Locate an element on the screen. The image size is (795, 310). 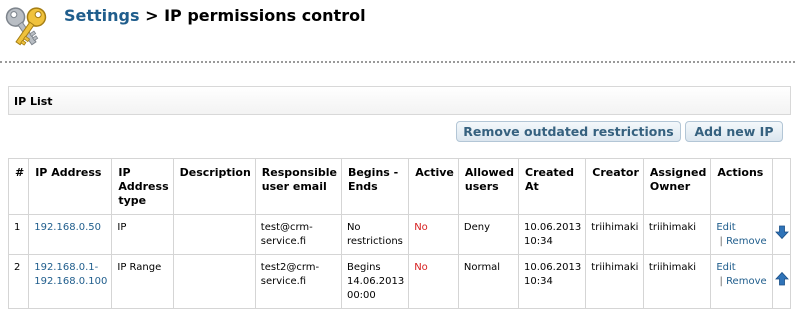
col-header-email: Responsible user email is located at coordinates (298, 186).